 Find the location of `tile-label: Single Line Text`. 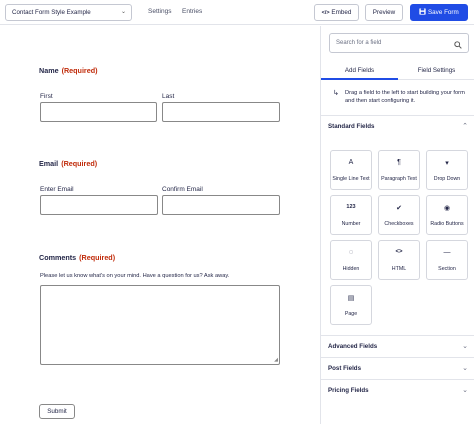

tile-label: Single Line Text is located at coordinates (351, 179).